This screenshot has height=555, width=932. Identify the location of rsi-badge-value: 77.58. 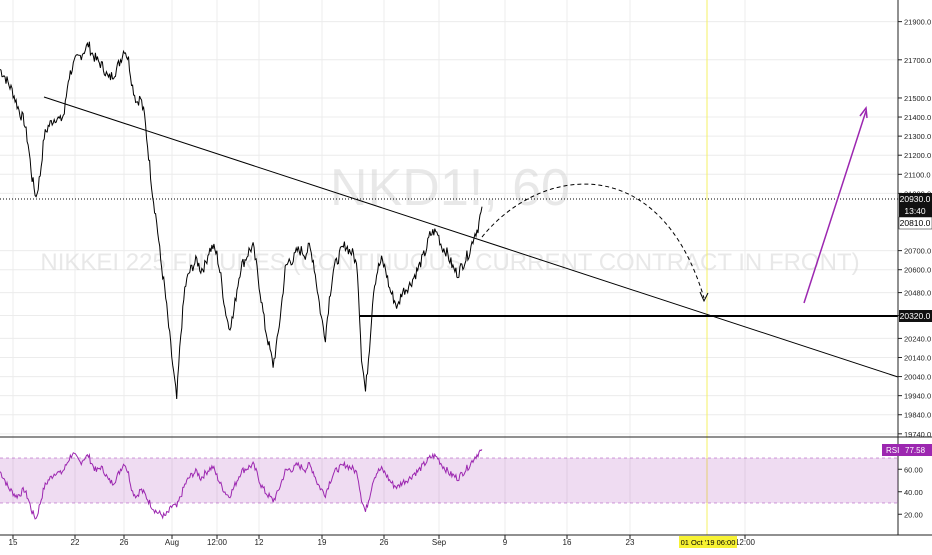
(915, 450).